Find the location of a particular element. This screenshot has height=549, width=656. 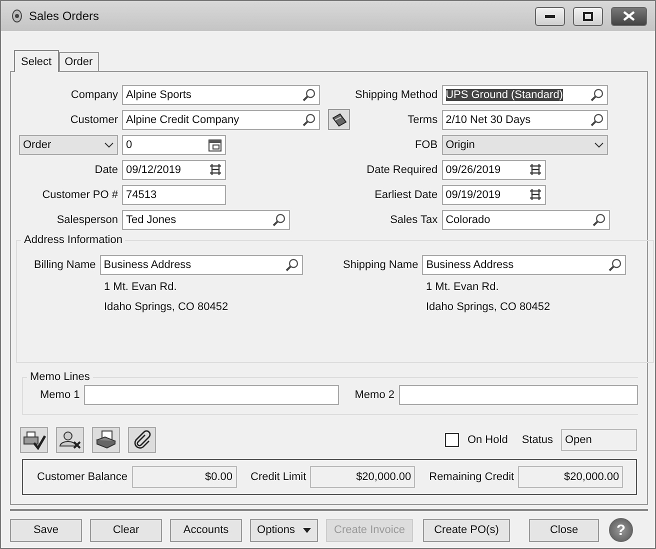

minimize-icon is located at coordinates (550, 16).